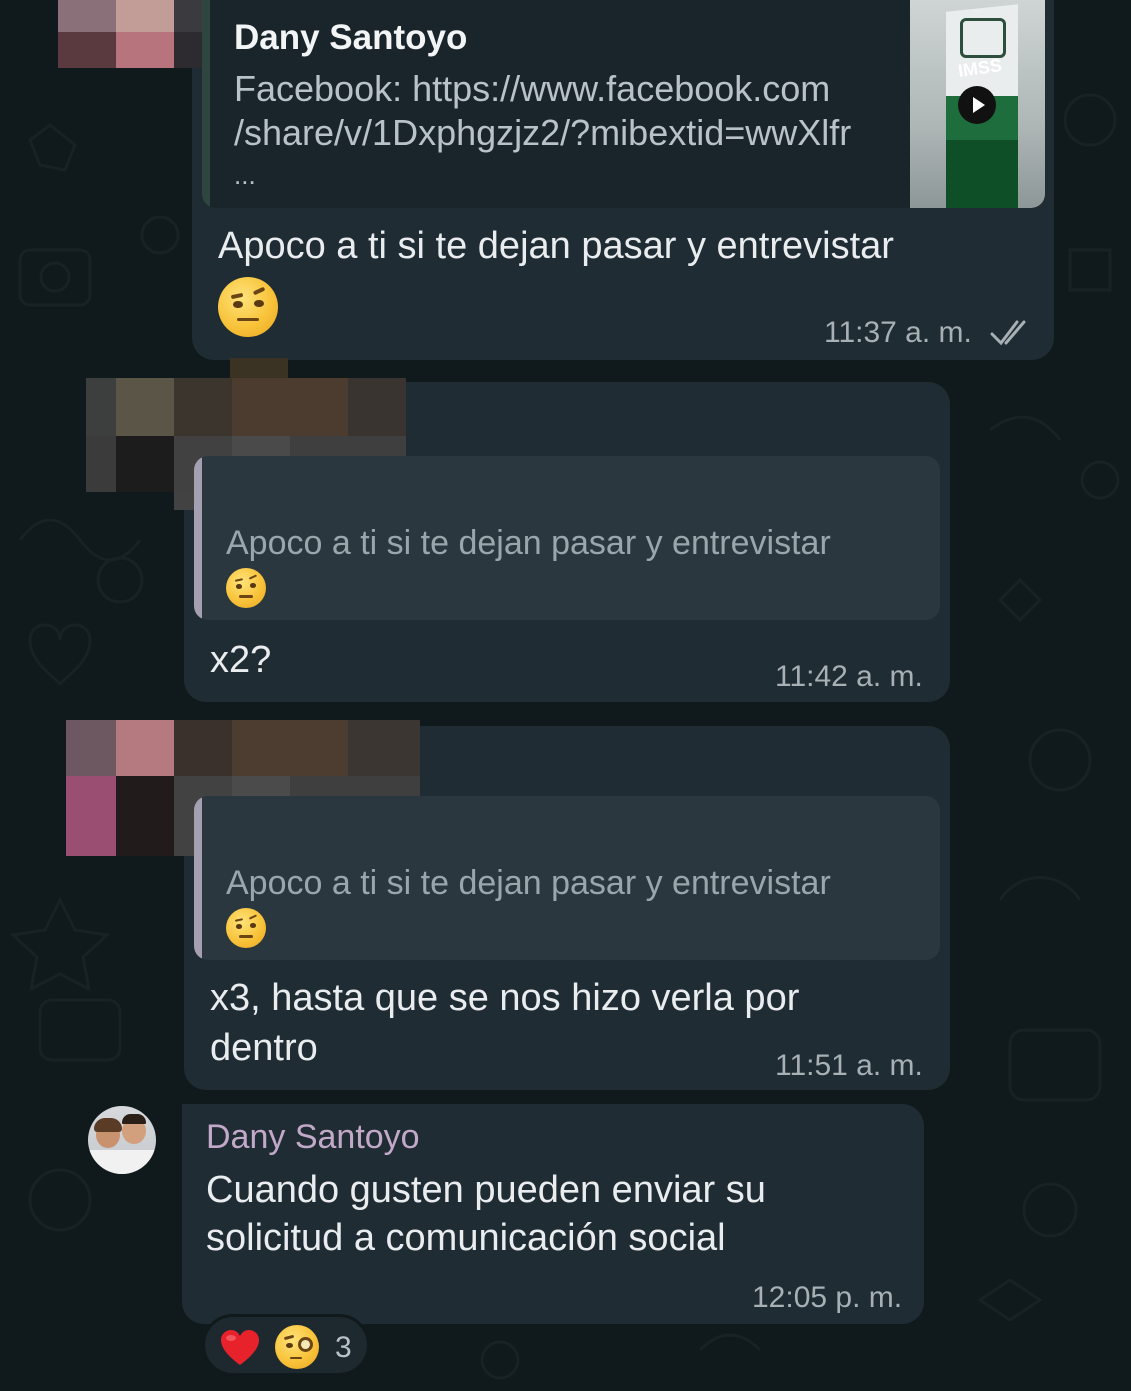 This screenshot has height=1391, width=1131. Describe the element at coordinates (543, 132) in the screenshot. I see `link-url-line-2: /share/v/1Dxphgzjz2/?mibextid=wwXlfr` at that location.